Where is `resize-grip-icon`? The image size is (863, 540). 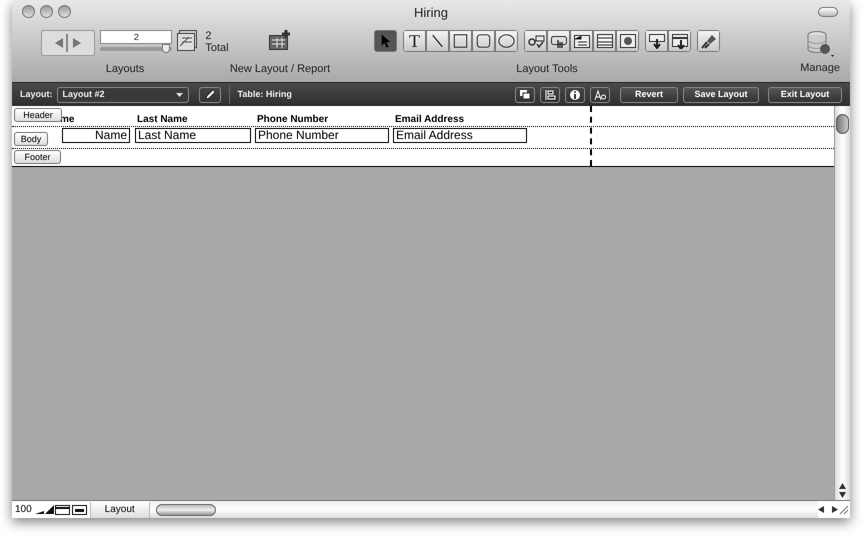 resize-grip-icon is located at coordinates (844, 510).